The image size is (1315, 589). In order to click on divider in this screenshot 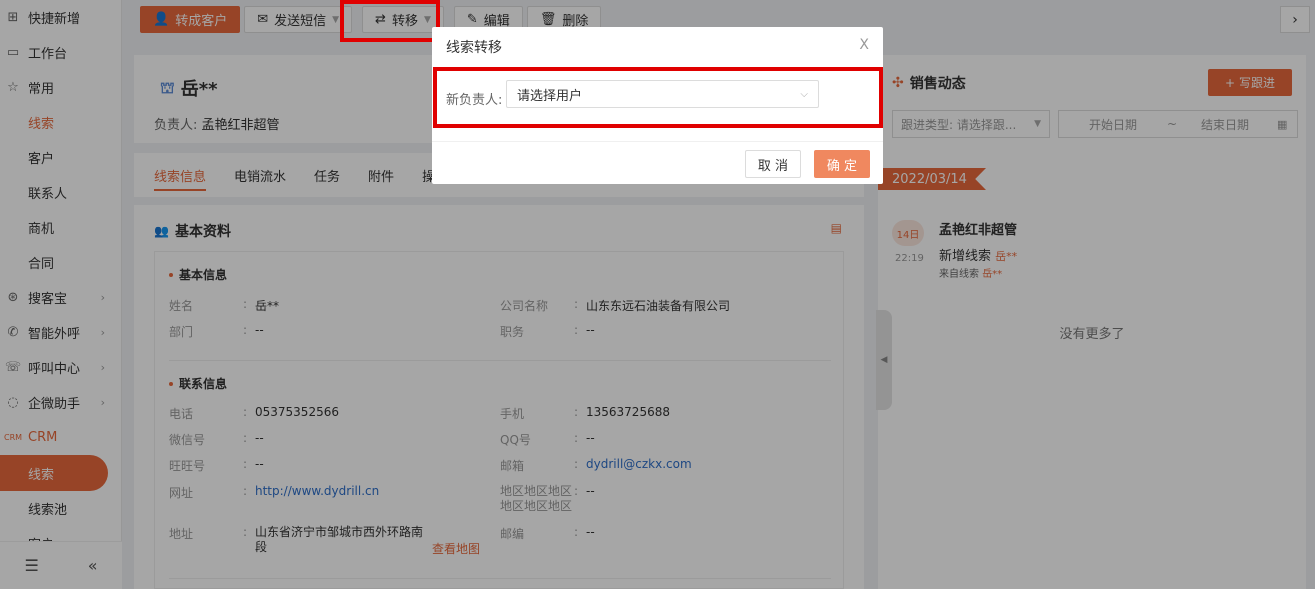, I will do `click(657, 141)`.